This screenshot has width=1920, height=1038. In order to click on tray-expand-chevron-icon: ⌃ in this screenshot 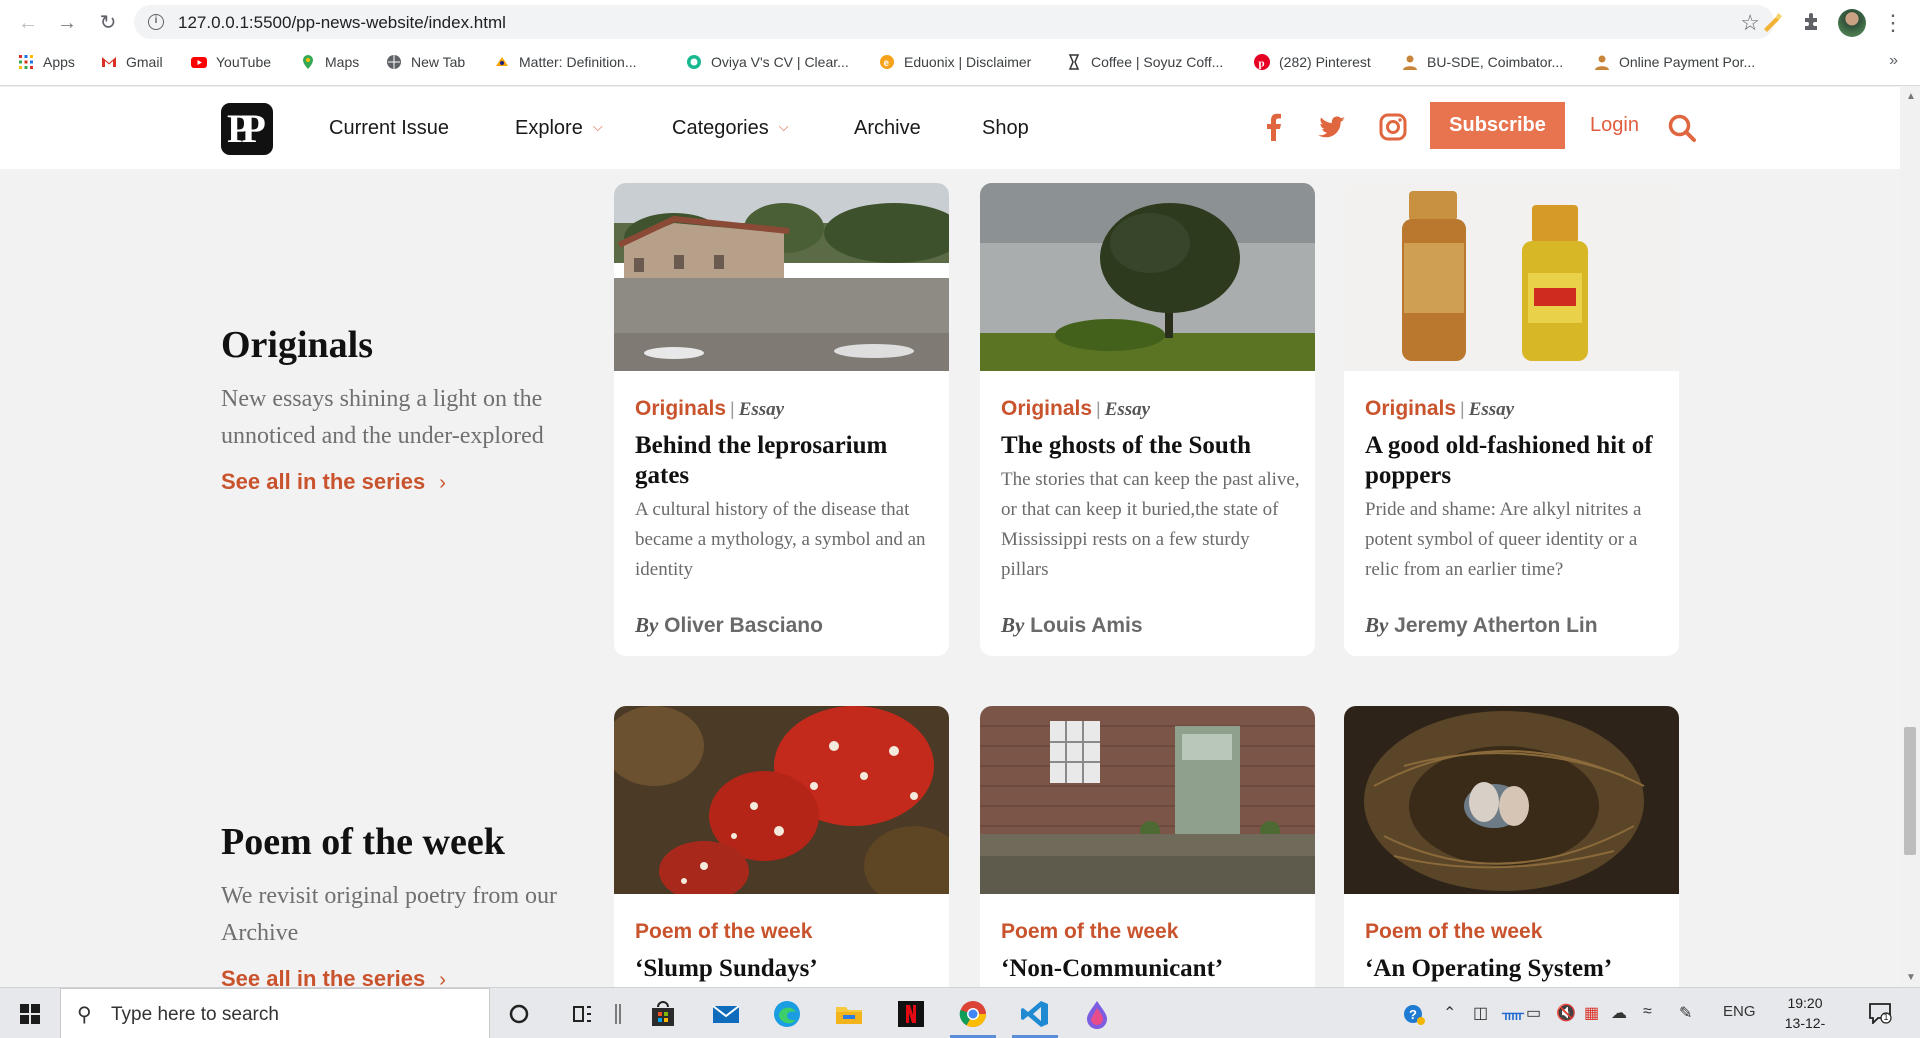, I will do `click(1449, 1013)`.